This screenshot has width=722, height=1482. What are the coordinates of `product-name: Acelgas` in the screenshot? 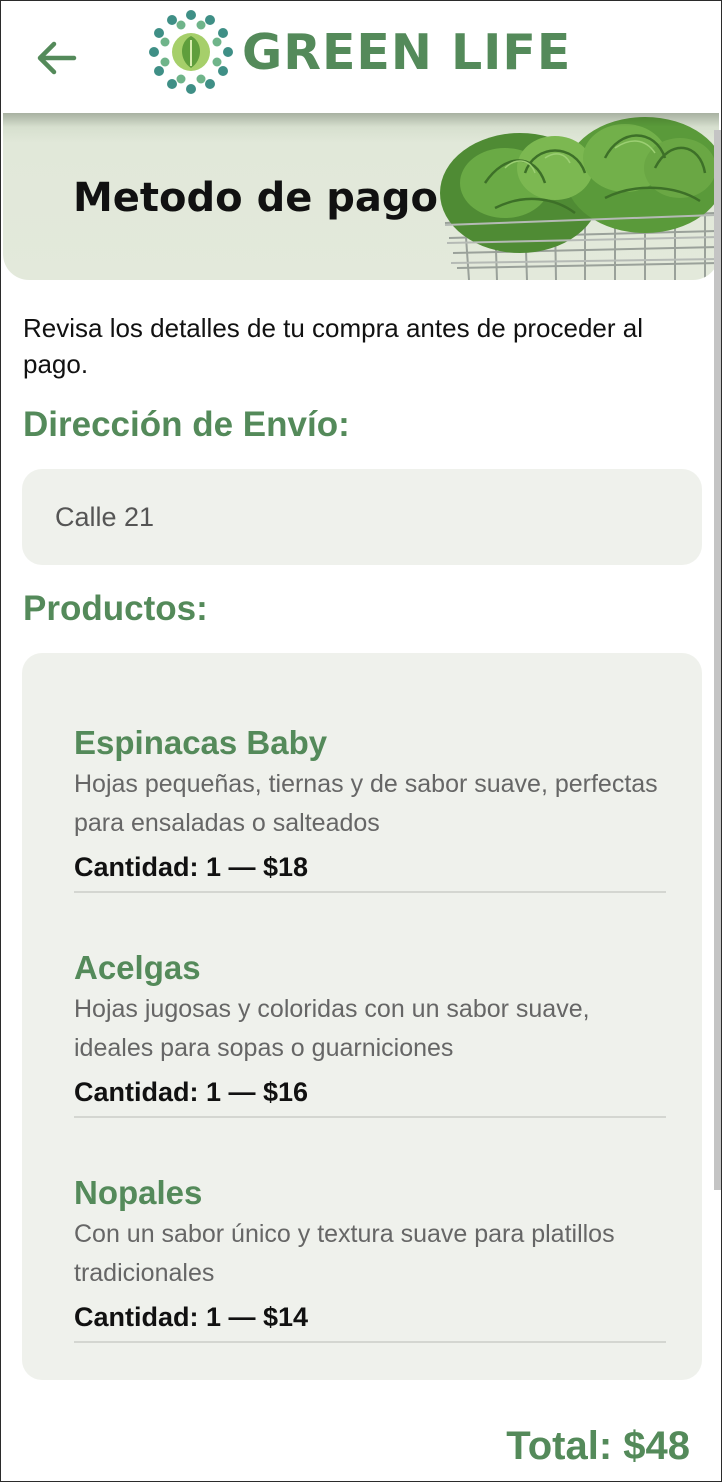 It's located at (137, 967).